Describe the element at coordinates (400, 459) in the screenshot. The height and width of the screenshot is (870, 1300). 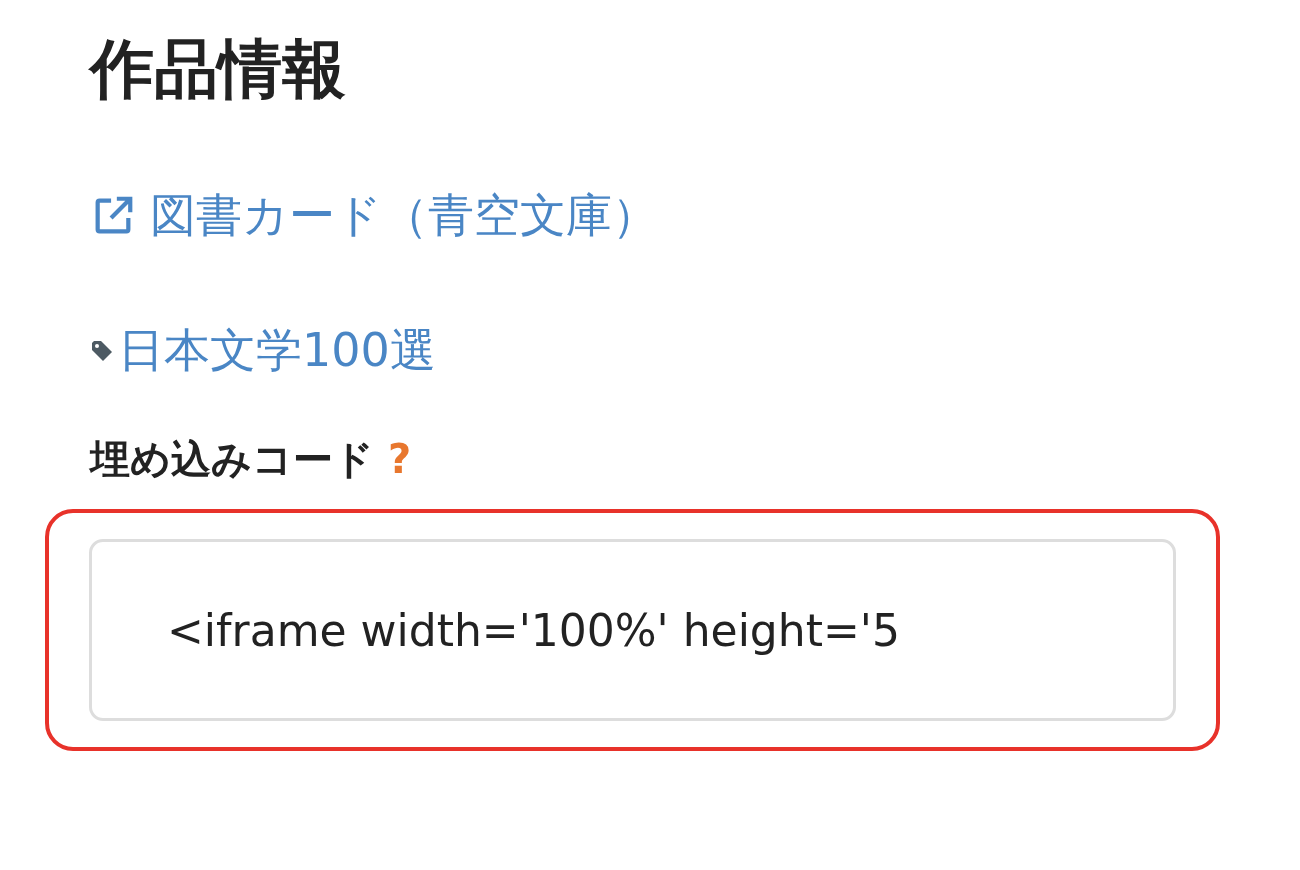
I see `help-link: ?` at that location.